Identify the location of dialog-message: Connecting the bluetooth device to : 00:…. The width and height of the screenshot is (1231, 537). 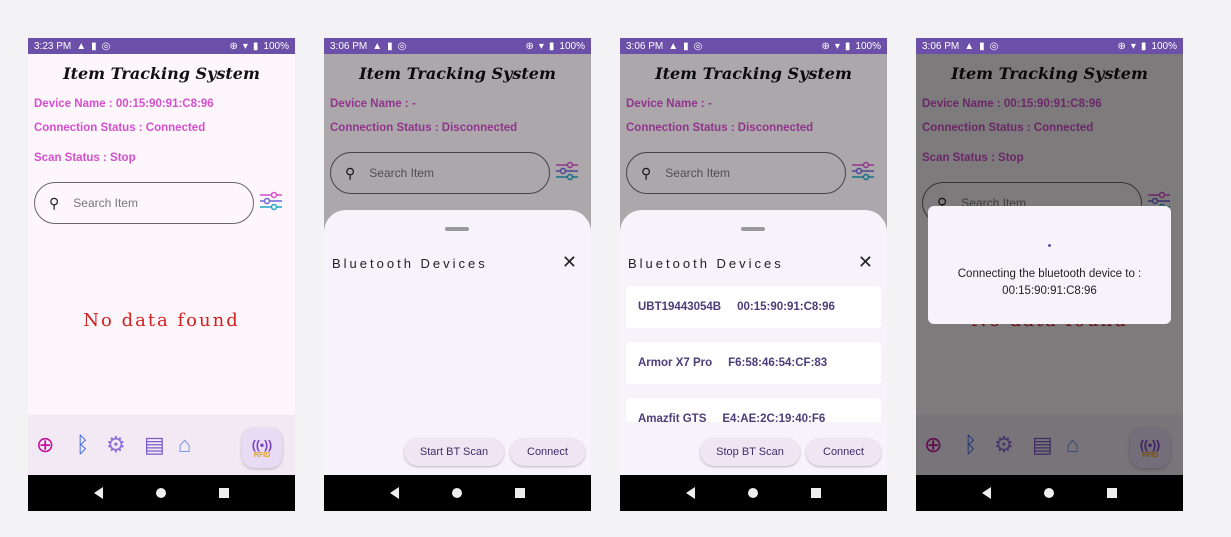
(1049, 283).